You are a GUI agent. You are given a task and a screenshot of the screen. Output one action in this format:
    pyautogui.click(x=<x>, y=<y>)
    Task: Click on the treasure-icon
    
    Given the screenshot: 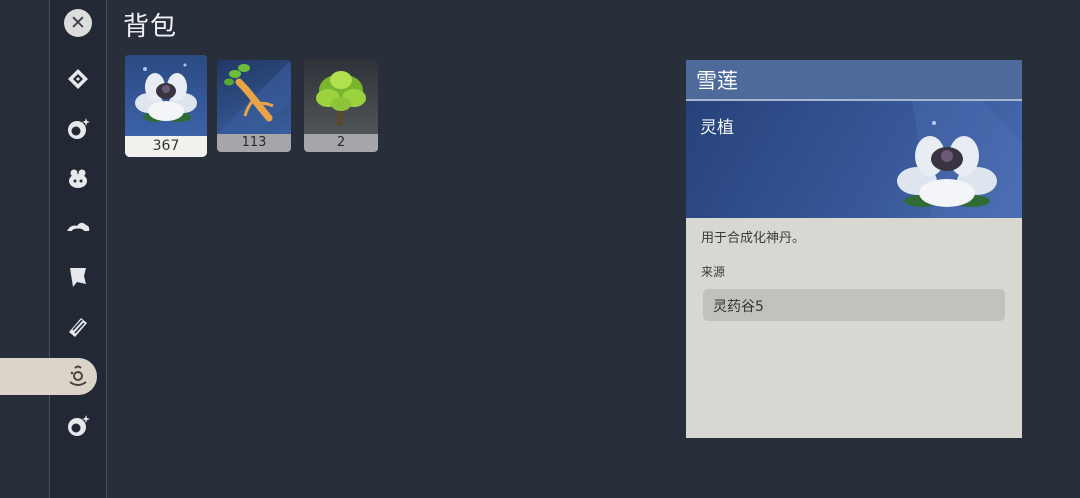 What is the action you would take?
    pyautogui.click(x=78, y=375)
    